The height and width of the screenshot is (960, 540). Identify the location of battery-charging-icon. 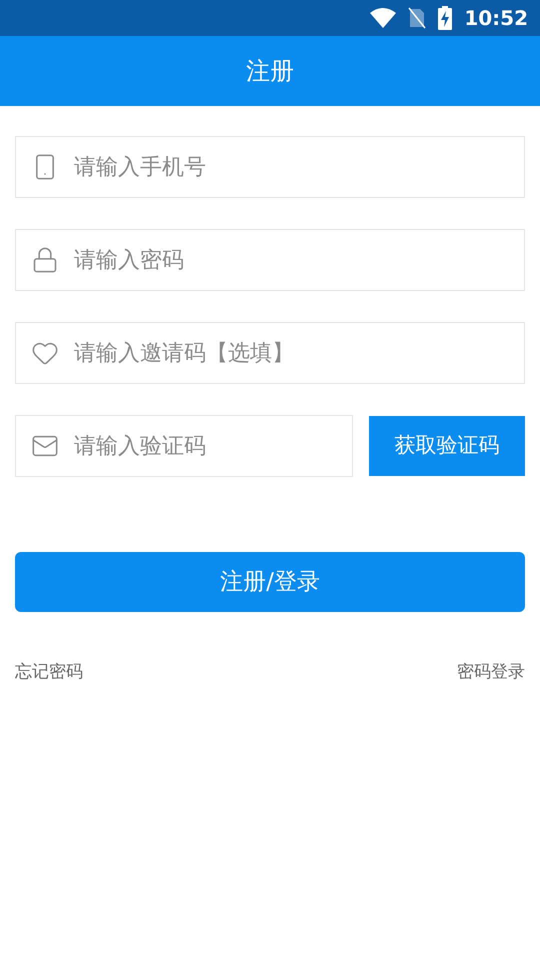
(445, 18).